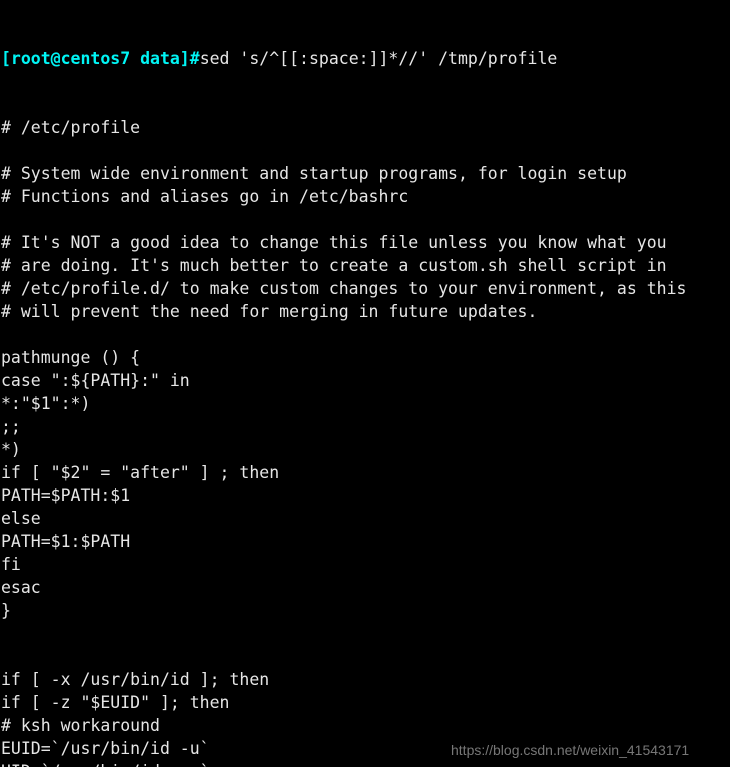  Describe the element at coordinates (71, 127) in the screenshot. I see `output-line: # /etc/profile` at that location.